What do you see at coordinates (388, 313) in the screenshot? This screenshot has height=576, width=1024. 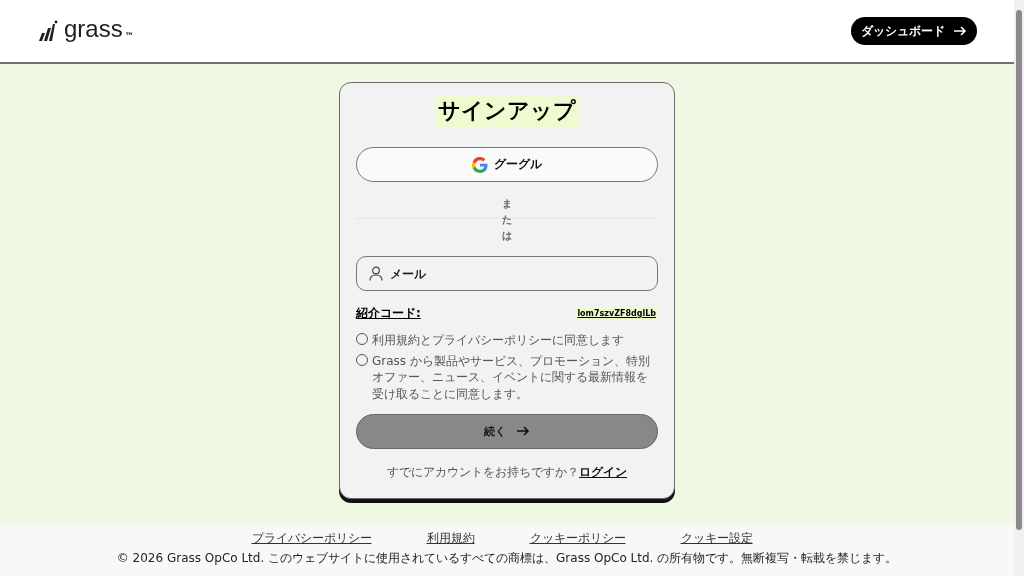 I see `referral-label: 紹介コード:` at bounding box center [388, 313].